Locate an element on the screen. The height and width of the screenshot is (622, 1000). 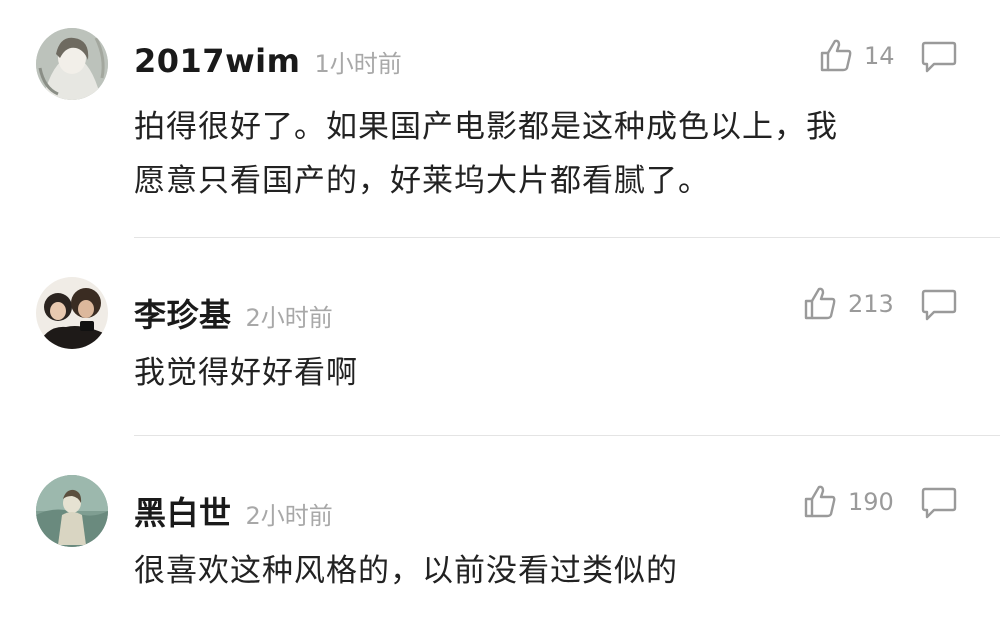
username: 2017wim 1小时前 is located at coordinates (268, 61).